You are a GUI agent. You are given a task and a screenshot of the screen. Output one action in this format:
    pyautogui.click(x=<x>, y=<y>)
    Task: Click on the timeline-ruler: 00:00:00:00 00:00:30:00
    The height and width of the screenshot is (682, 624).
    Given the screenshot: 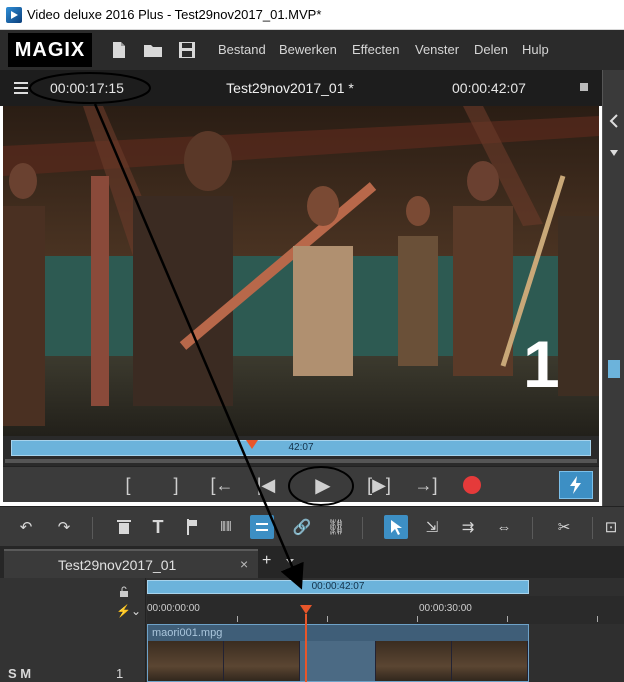 What is the action you would take?
    pyautogui.click(x=385, y=610)
    